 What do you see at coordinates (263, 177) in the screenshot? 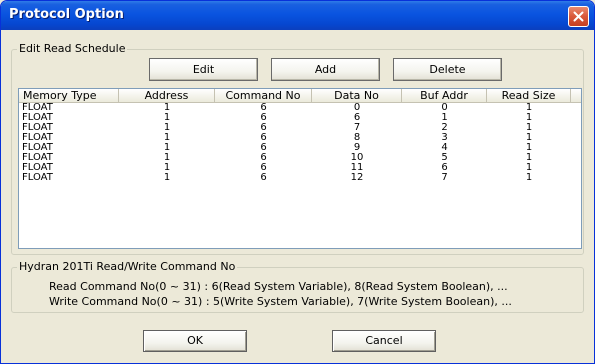
I see `command-no-cell: 6` at bounding box center [263, 177].